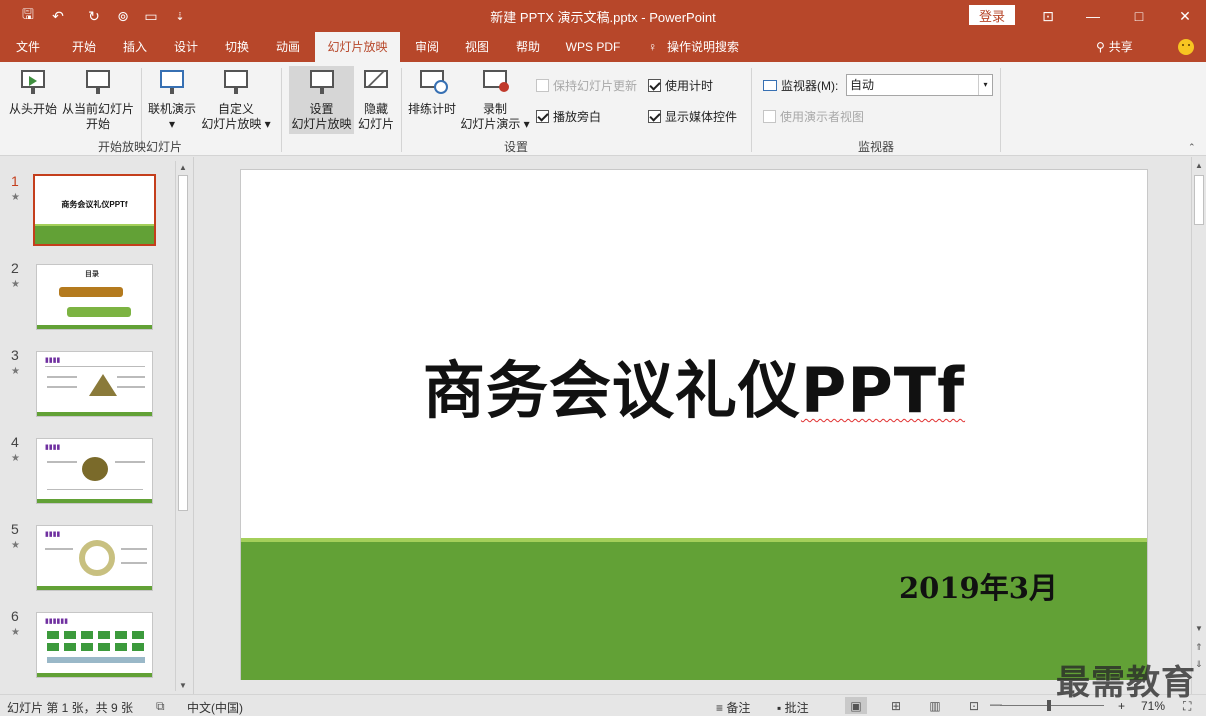 The image size is (1206, 716). I want to click on comments-button: ▪ 批注, so click(793, 707).